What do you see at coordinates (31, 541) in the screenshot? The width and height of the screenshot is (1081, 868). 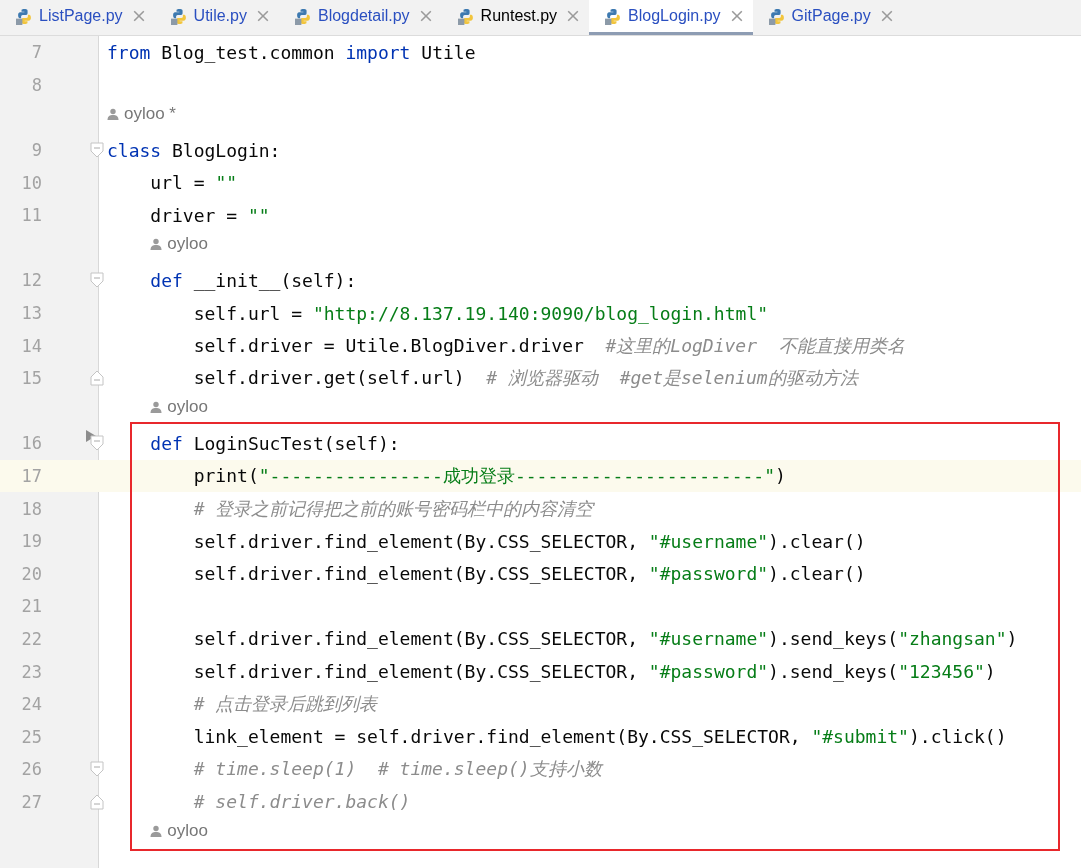 I see `line-number: 19` at bounding box center [31, 541].